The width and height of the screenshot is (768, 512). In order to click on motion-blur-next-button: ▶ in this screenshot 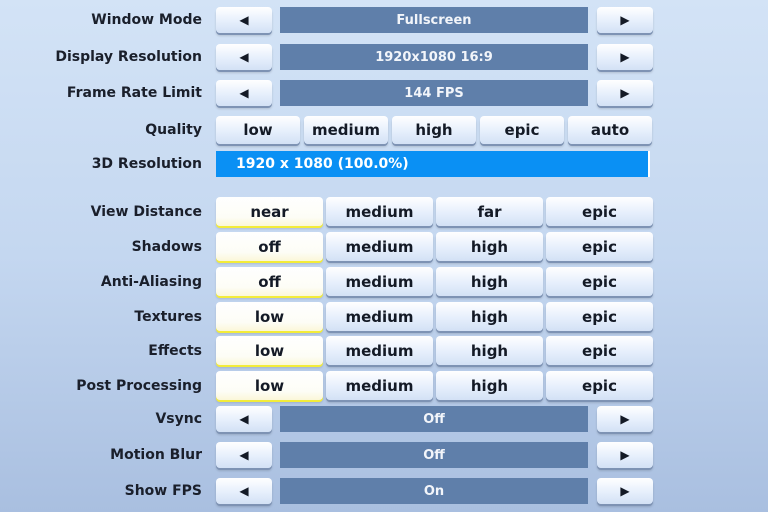, I will do `click(625, 455)`.